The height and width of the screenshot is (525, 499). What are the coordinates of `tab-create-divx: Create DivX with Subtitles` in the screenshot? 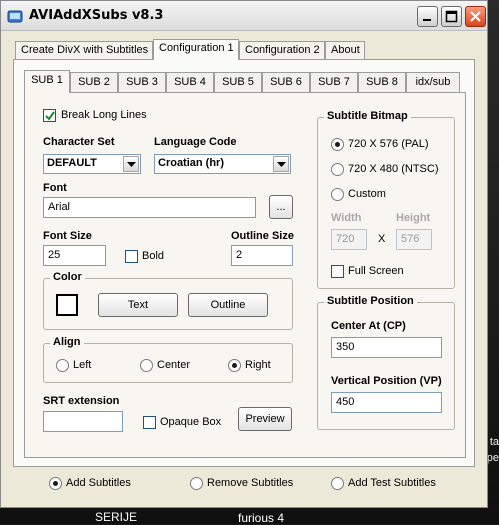 It's located at (84, 50).